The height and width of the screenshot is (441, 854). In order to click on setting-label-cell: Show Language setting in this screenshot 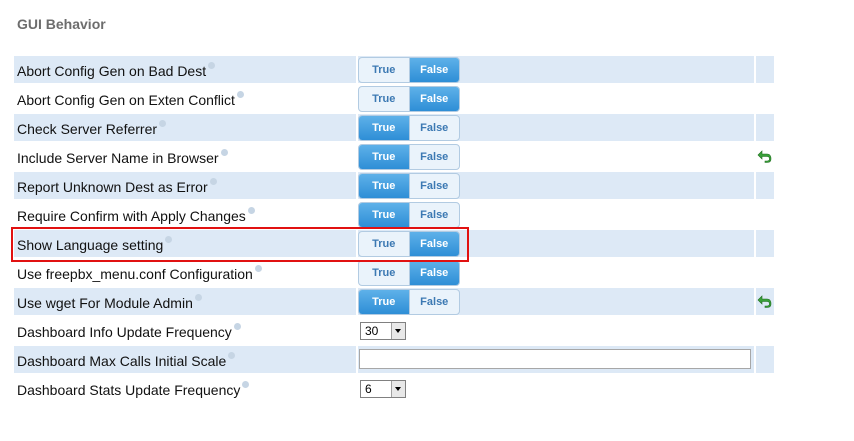, I will do `click(185, 243)`.